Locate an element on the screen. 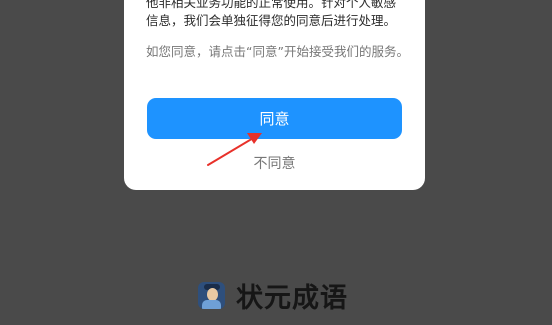 Image resolution: width=552 pixels, height=325 pixels. dialog-text-line: 信息，我们会单独征得您的同意后进行处理。 is located at coordinates (271, 20).